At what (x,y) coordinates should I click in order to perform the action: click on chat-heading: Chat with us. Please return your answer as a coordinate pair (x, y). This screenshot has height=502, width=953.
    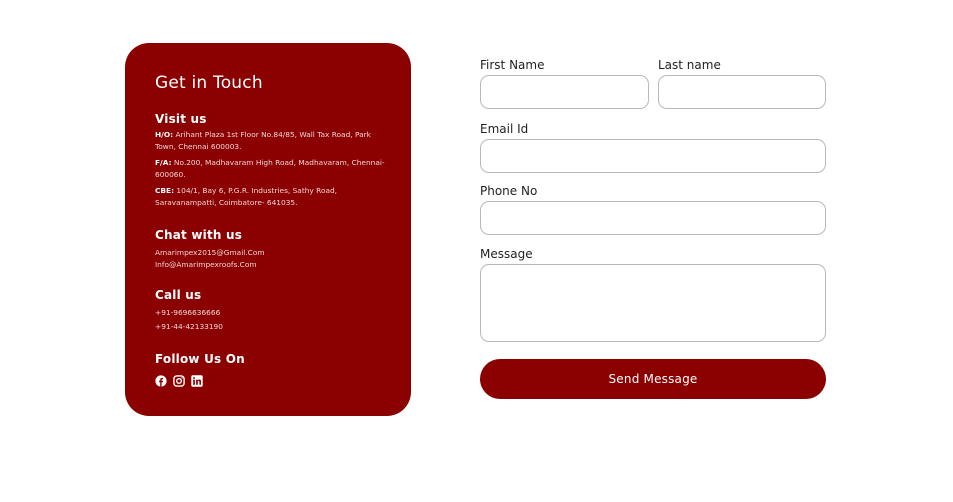
    Looking at the image, I should click on (199, 235).